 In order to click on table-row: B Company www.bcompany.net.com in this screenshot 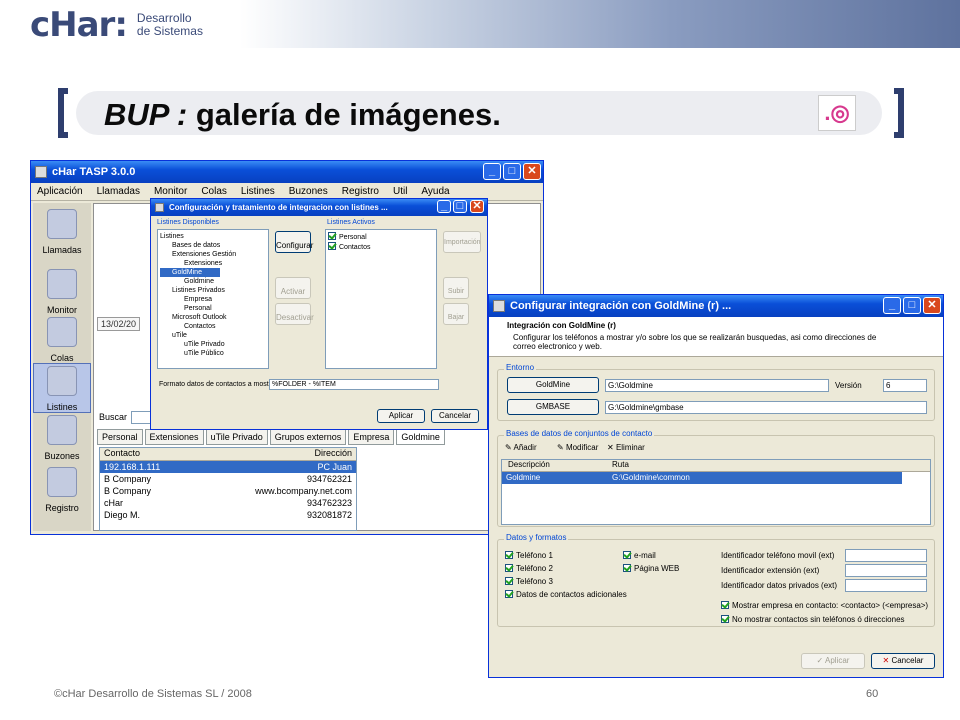, I will do `click(228, 491)`.